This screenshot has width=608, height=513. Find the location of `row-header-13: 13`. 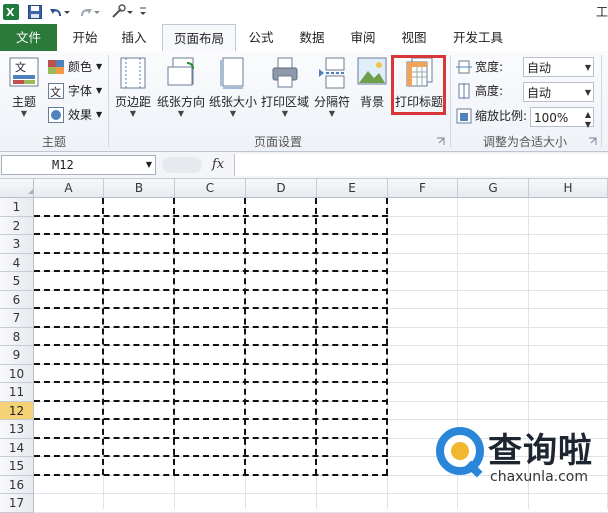

row-header-13: 13 is located at coordinates (17, 429).